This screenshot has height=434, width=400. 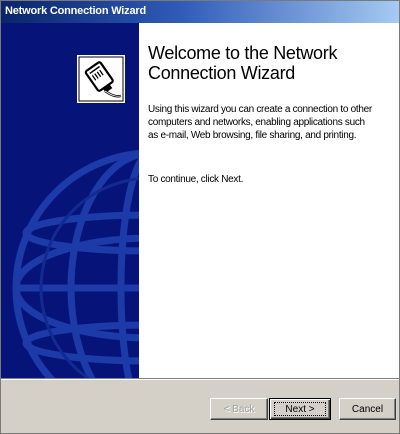 I want to click on cancel-button: Cancel, so click(x=367, y=409).